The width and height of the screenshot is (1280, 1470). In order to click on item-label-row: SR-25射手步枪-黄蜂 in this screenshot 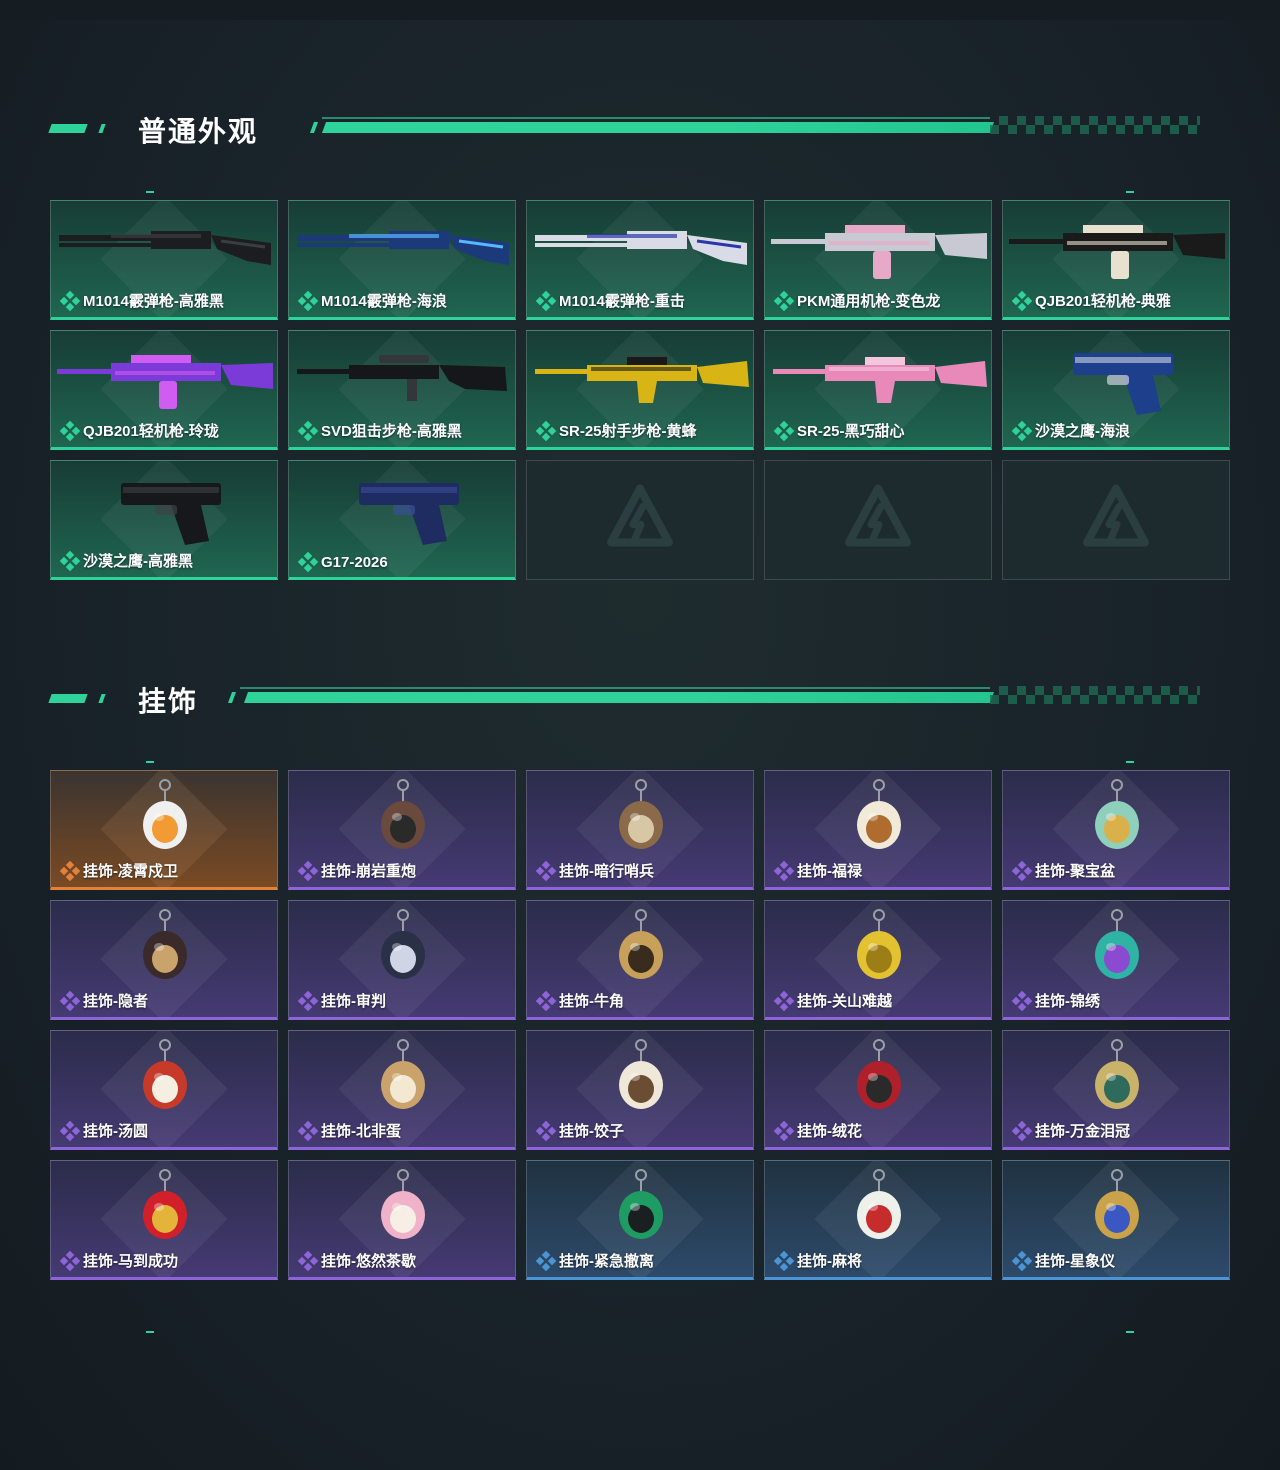, I will do `click(616, 430)`.